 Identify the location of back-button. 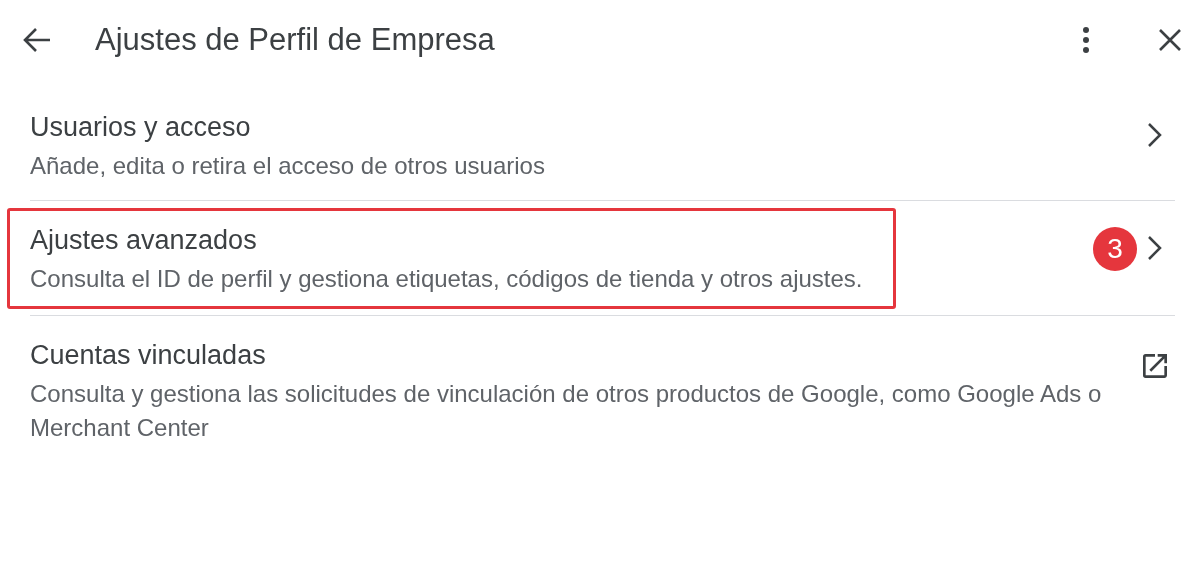
(37, 40).